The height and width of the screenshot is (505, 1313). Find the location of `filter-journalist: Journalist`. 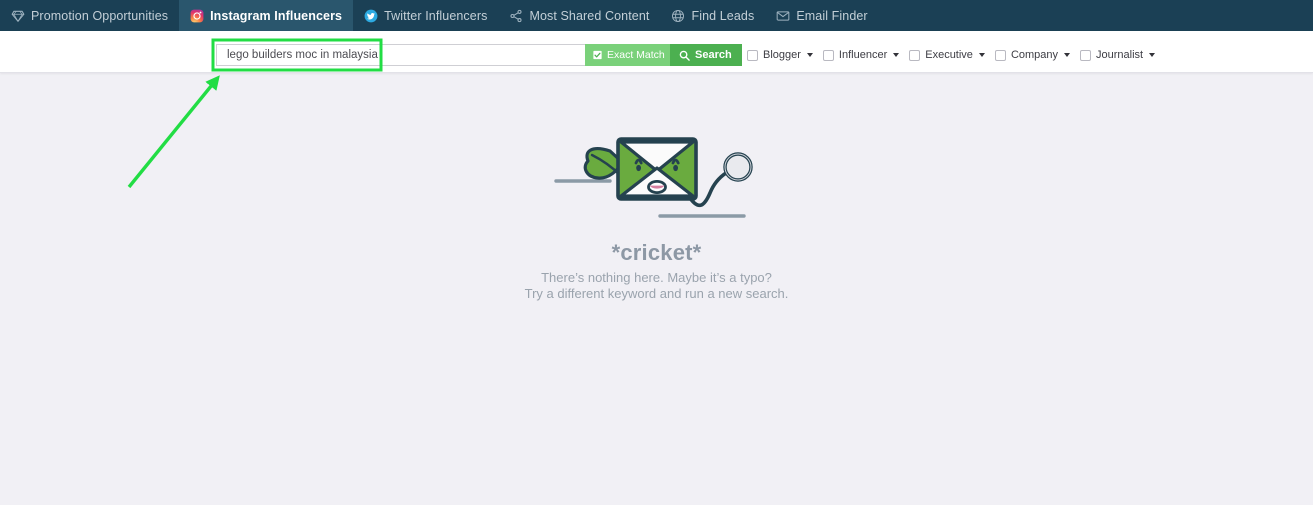

filter-journalist: Journalist is located at coordinates (1118, 55).